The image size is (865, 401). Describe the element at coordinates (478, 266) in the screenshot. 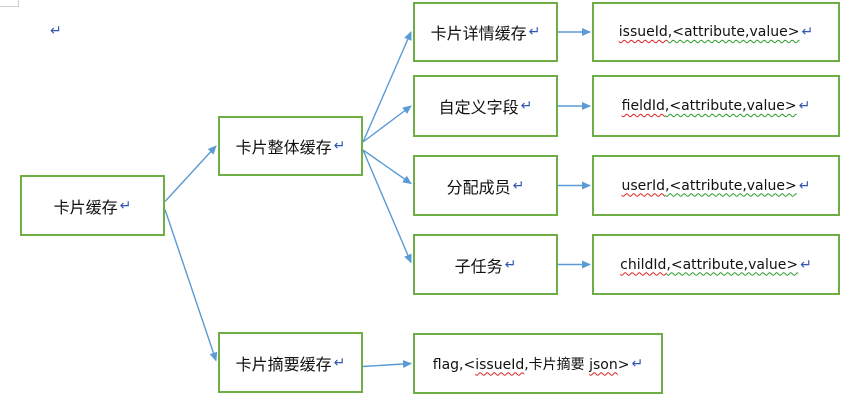

I see `node-subtask-label: 子任务` at that location.